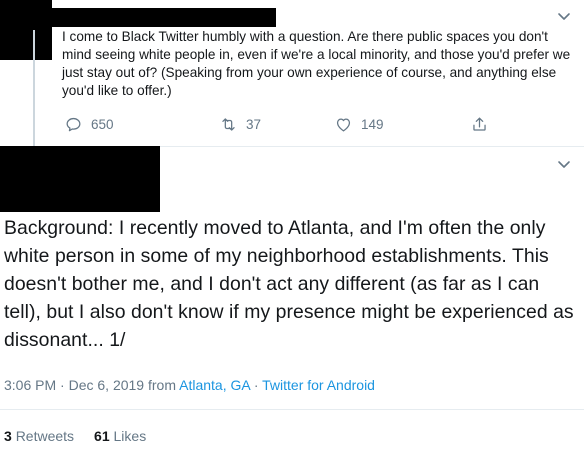  Describe the element at coordinates (164, 17) in the screenshot. I see `redacted-username-parent` at that location.